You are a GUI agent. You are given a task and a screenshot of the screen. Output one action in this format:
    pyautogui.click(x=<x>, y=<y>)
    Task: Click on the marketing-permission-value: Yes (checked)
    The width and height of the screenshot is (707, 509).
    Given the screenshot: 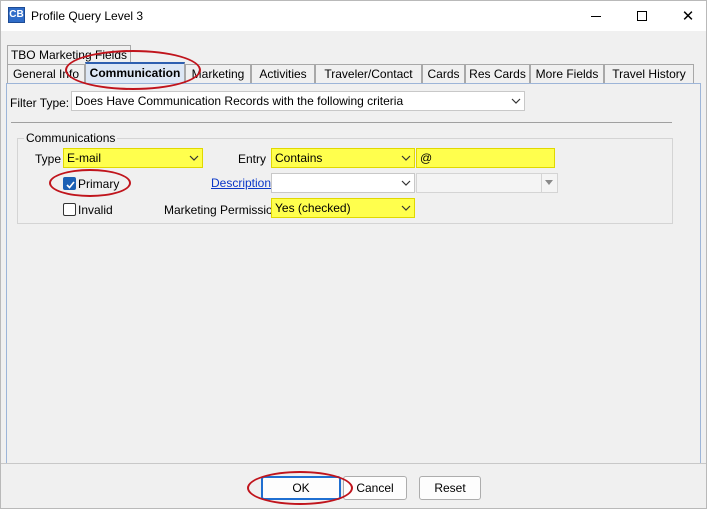 What is the action you would take?
    pyautogui.click(x=313, y=208)
    